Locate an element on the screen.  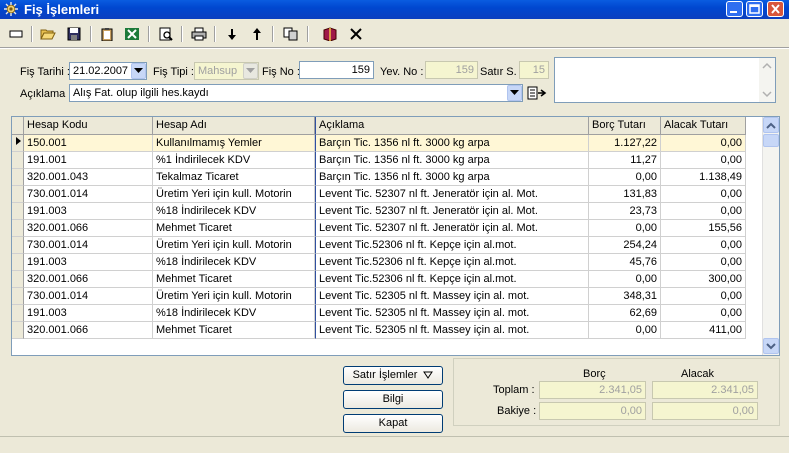
alacak-tutari-cell: 1.138,49 is located at coordinates (703, 177).